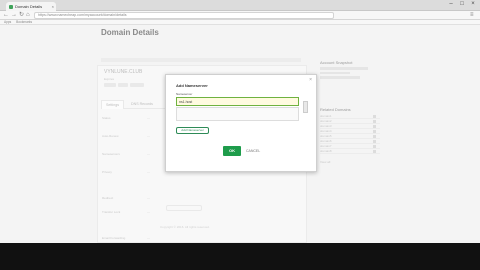  I want to click on menu-icon: ≡, so click(472, 15).